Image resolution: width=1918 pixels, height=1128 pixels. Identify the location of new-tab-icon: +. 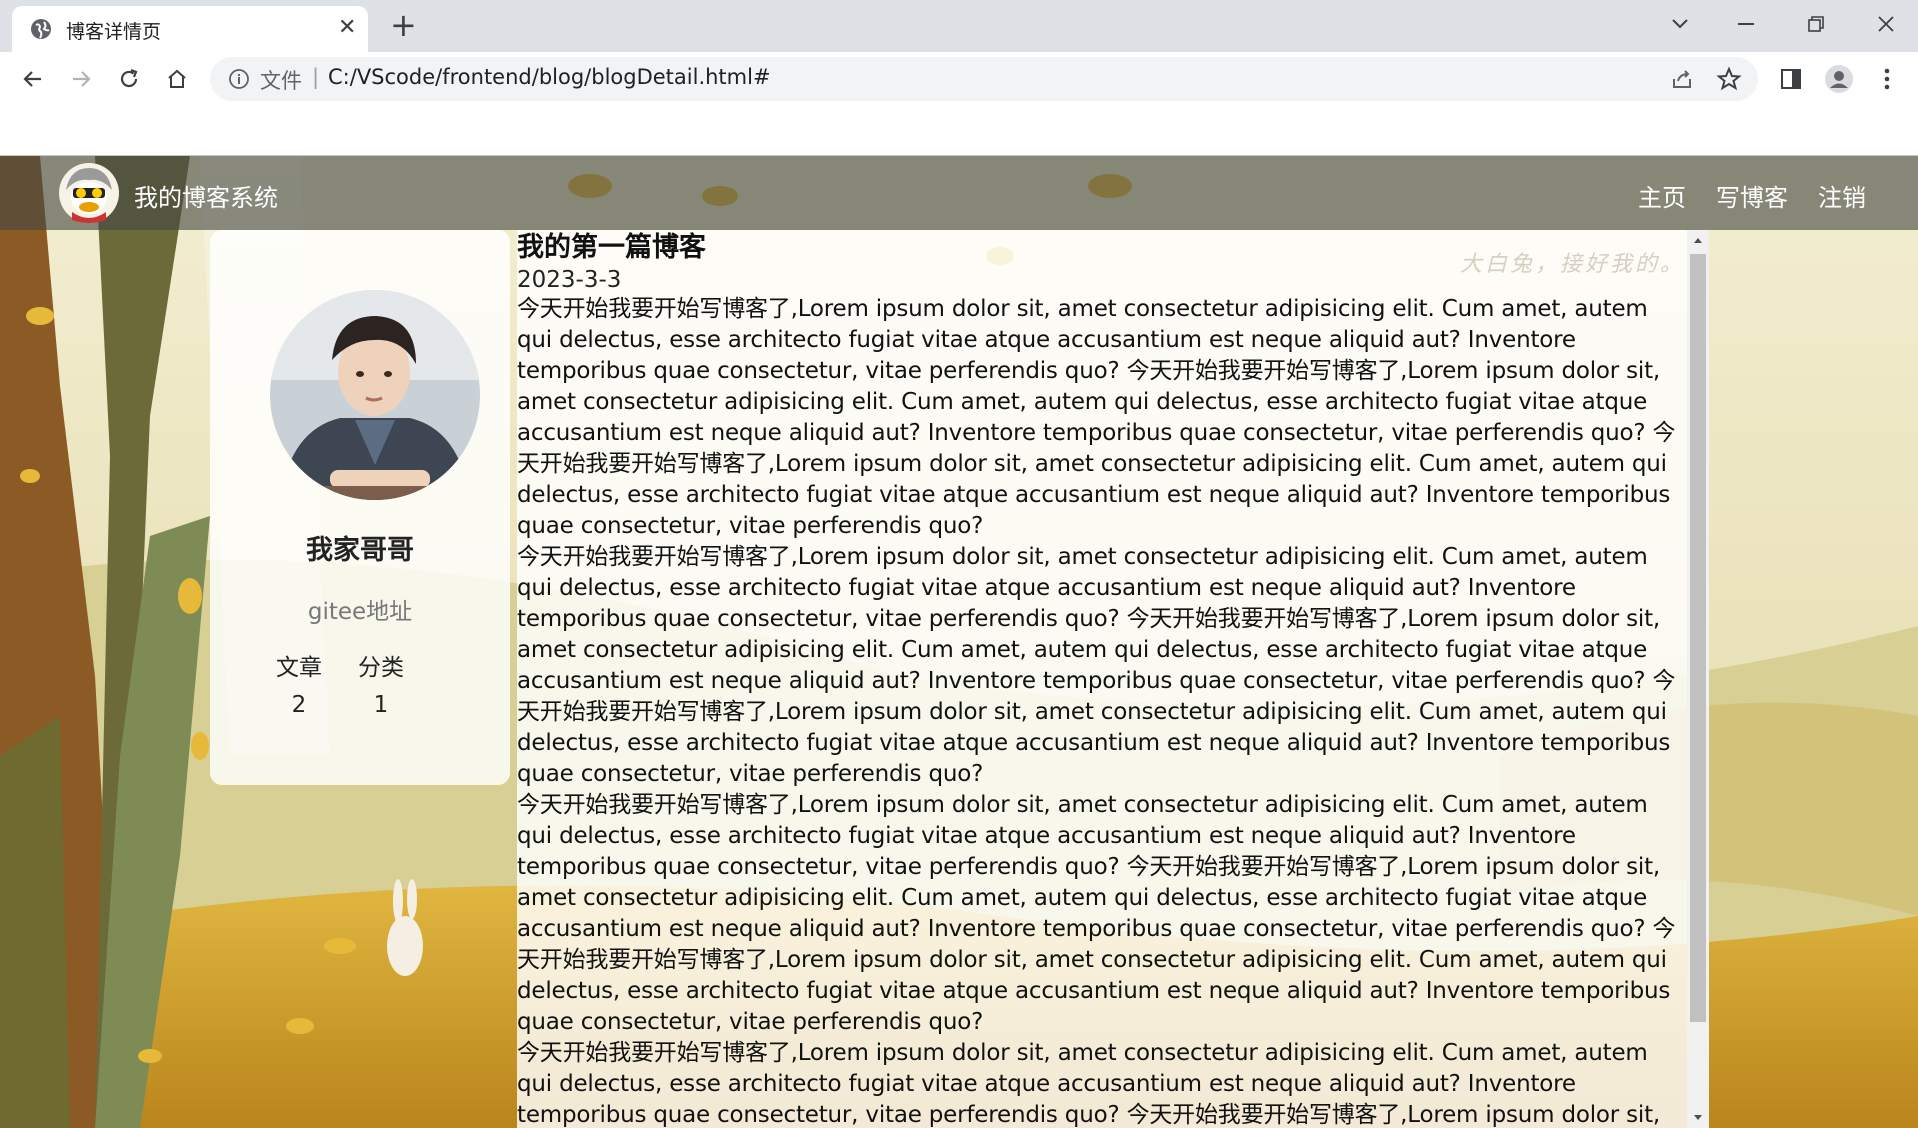
(403, 25).